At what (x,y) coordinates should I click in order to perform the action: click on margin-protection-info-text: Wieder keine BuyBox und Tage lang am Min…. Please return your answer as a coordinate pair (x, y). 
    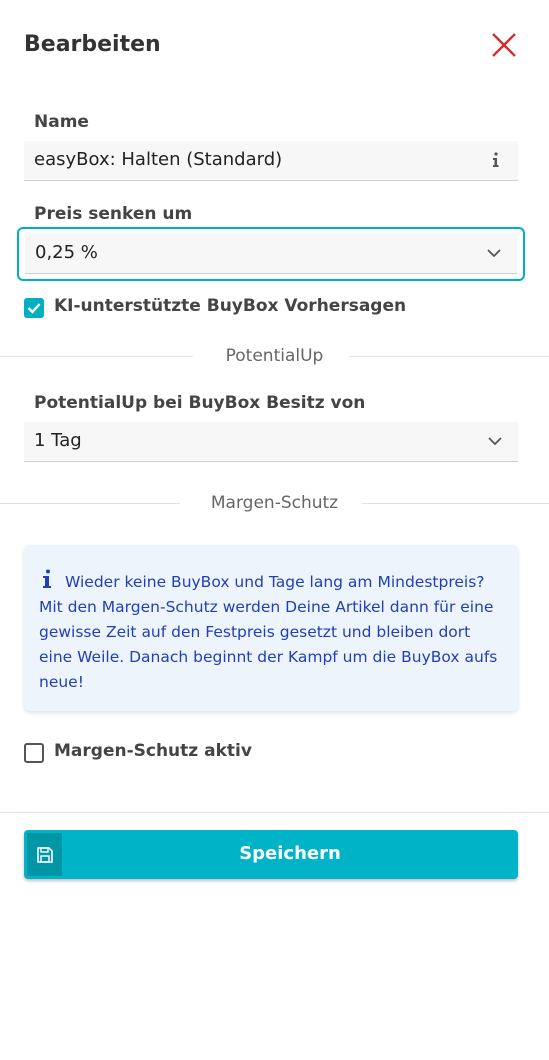
    Looking at the image, I should click on (268, 632).